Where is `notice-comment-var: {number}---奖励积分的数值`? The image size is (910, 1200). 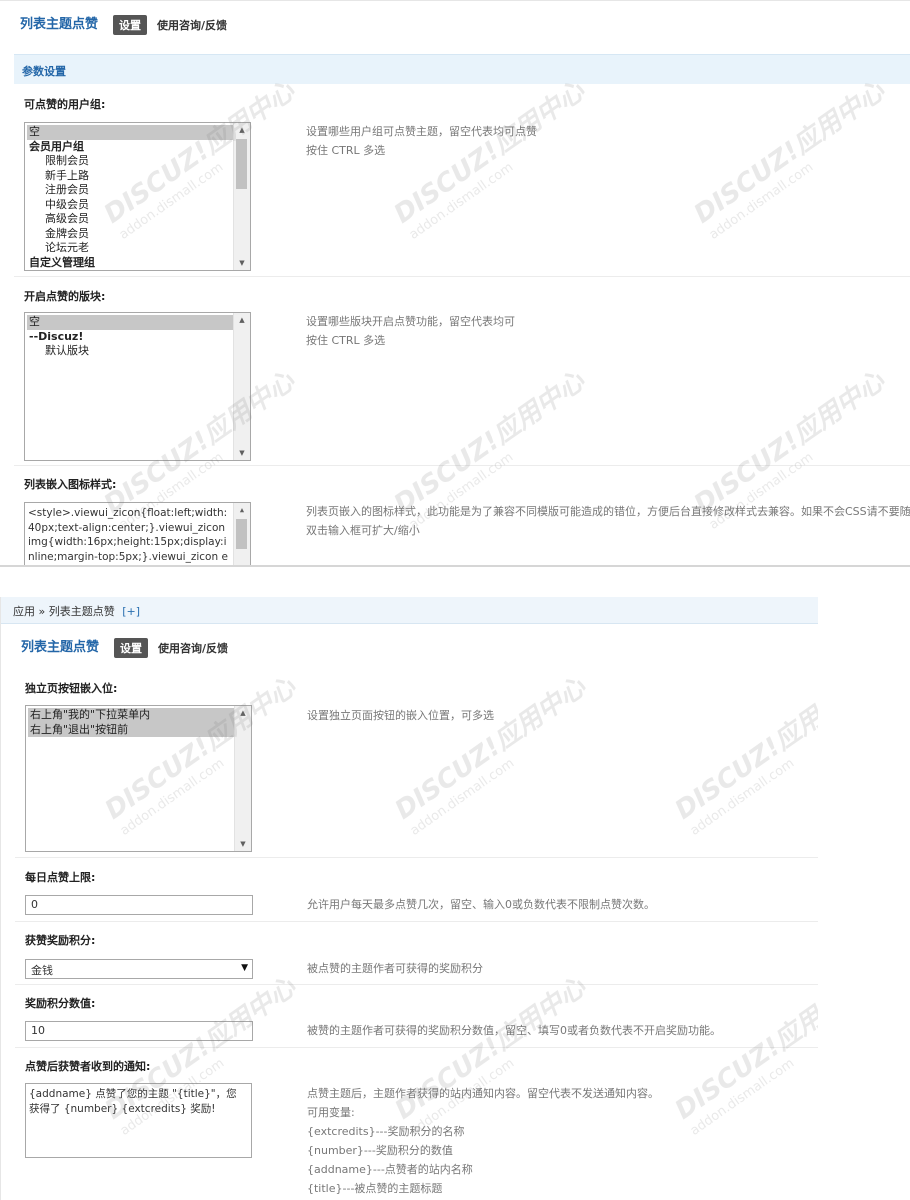
notice-comment-var: {number}---奖励积分的数值 is located at coordinates (380, 1150).